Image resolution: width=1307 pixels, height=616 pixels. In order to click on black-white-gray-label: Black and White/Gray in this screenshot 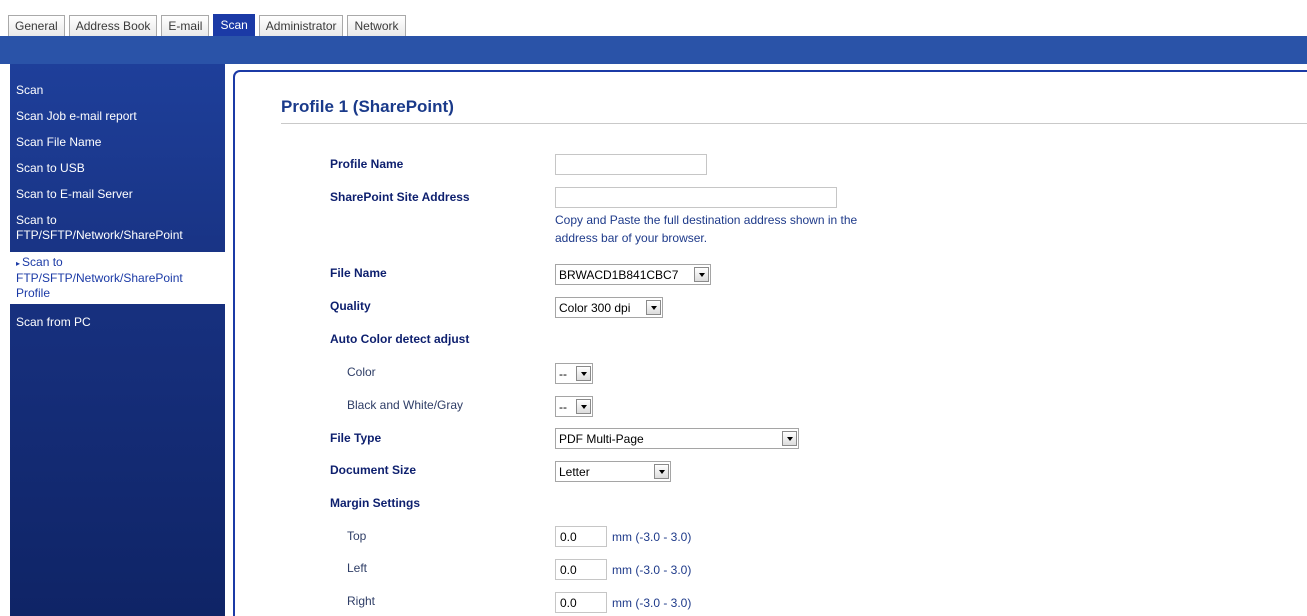, I will do `click(405, 405)`.